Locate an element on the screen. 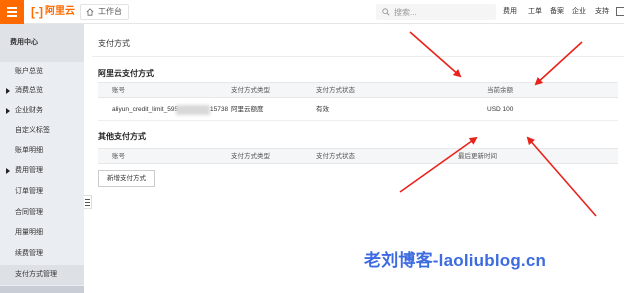 The image size is (624, 293). sidebar-item-label: 费用管理 is located at coordinates (29, 170).